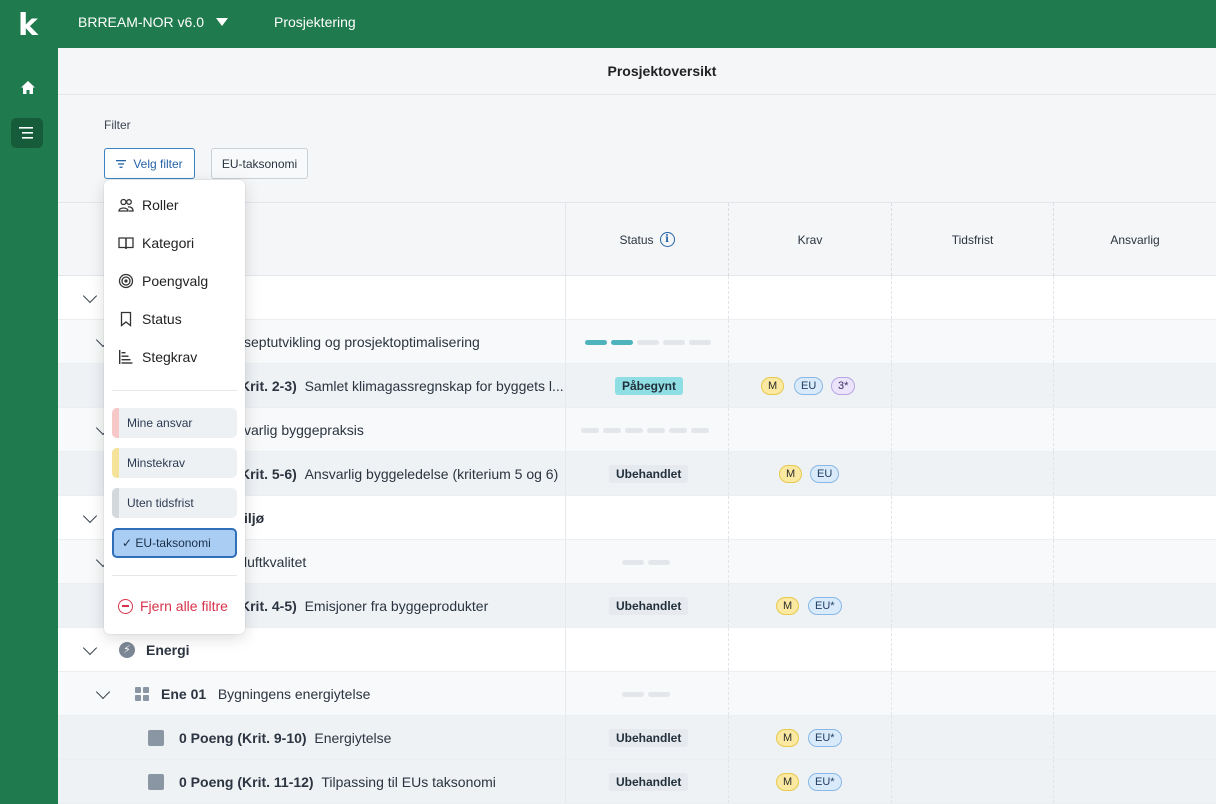 The height and width of the screenshot is (804, 1216). Describe the element at coordinates (364, 606) in the screenshot. I see `row-title: Krit. 4-5) Emisjoner fra byggeprodukter` at that location.